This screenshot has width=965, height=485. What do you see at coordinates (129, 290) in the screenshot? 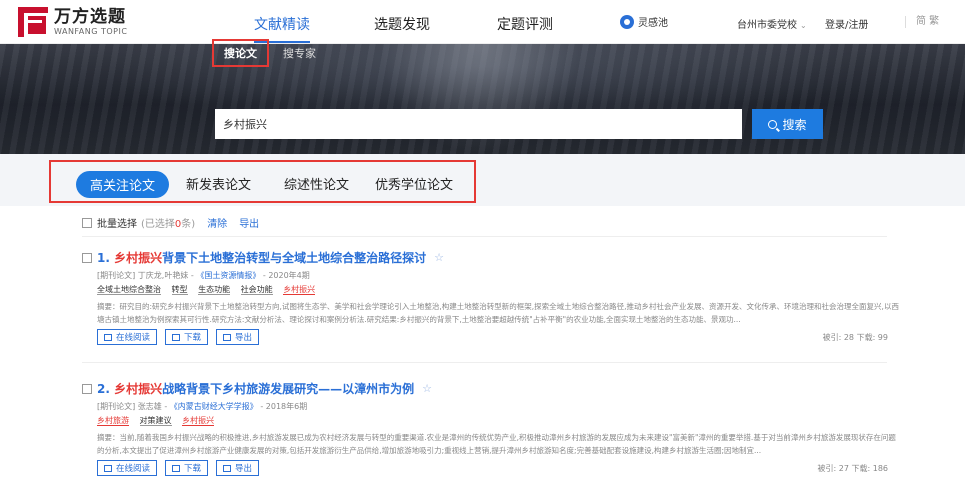
I see `keyword-link: 全域土地综合整治` at bounding box center [129, 290].